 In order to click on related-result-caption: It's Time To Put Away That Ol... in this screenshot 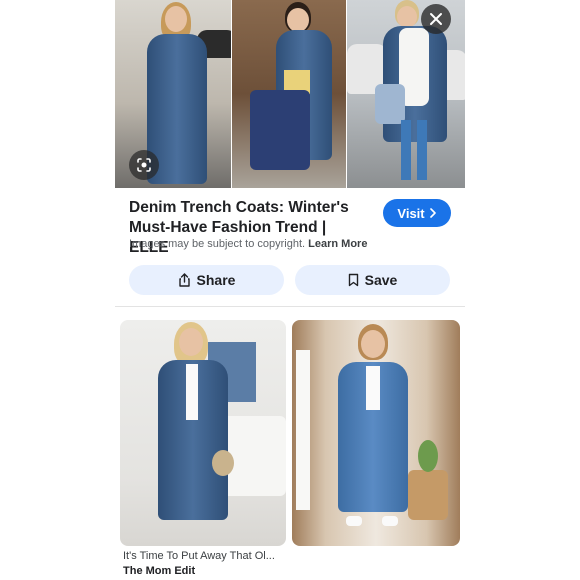, I will do `click(199, 556)`.